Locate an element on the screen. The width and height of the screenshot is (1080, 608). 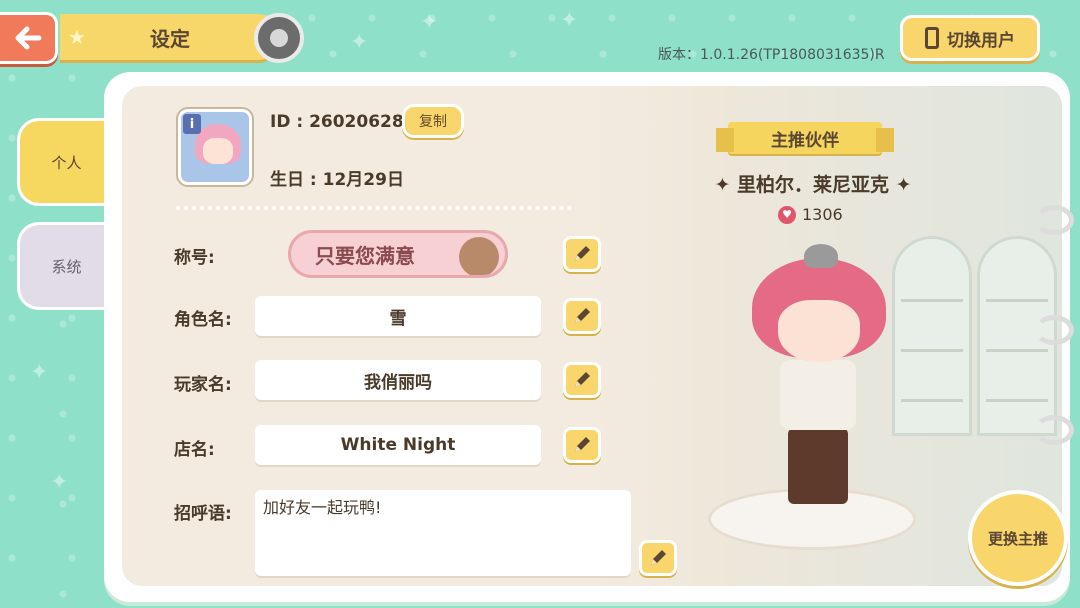
player-name-field: 我俏丽吗 is located at coordinates (398, 380).